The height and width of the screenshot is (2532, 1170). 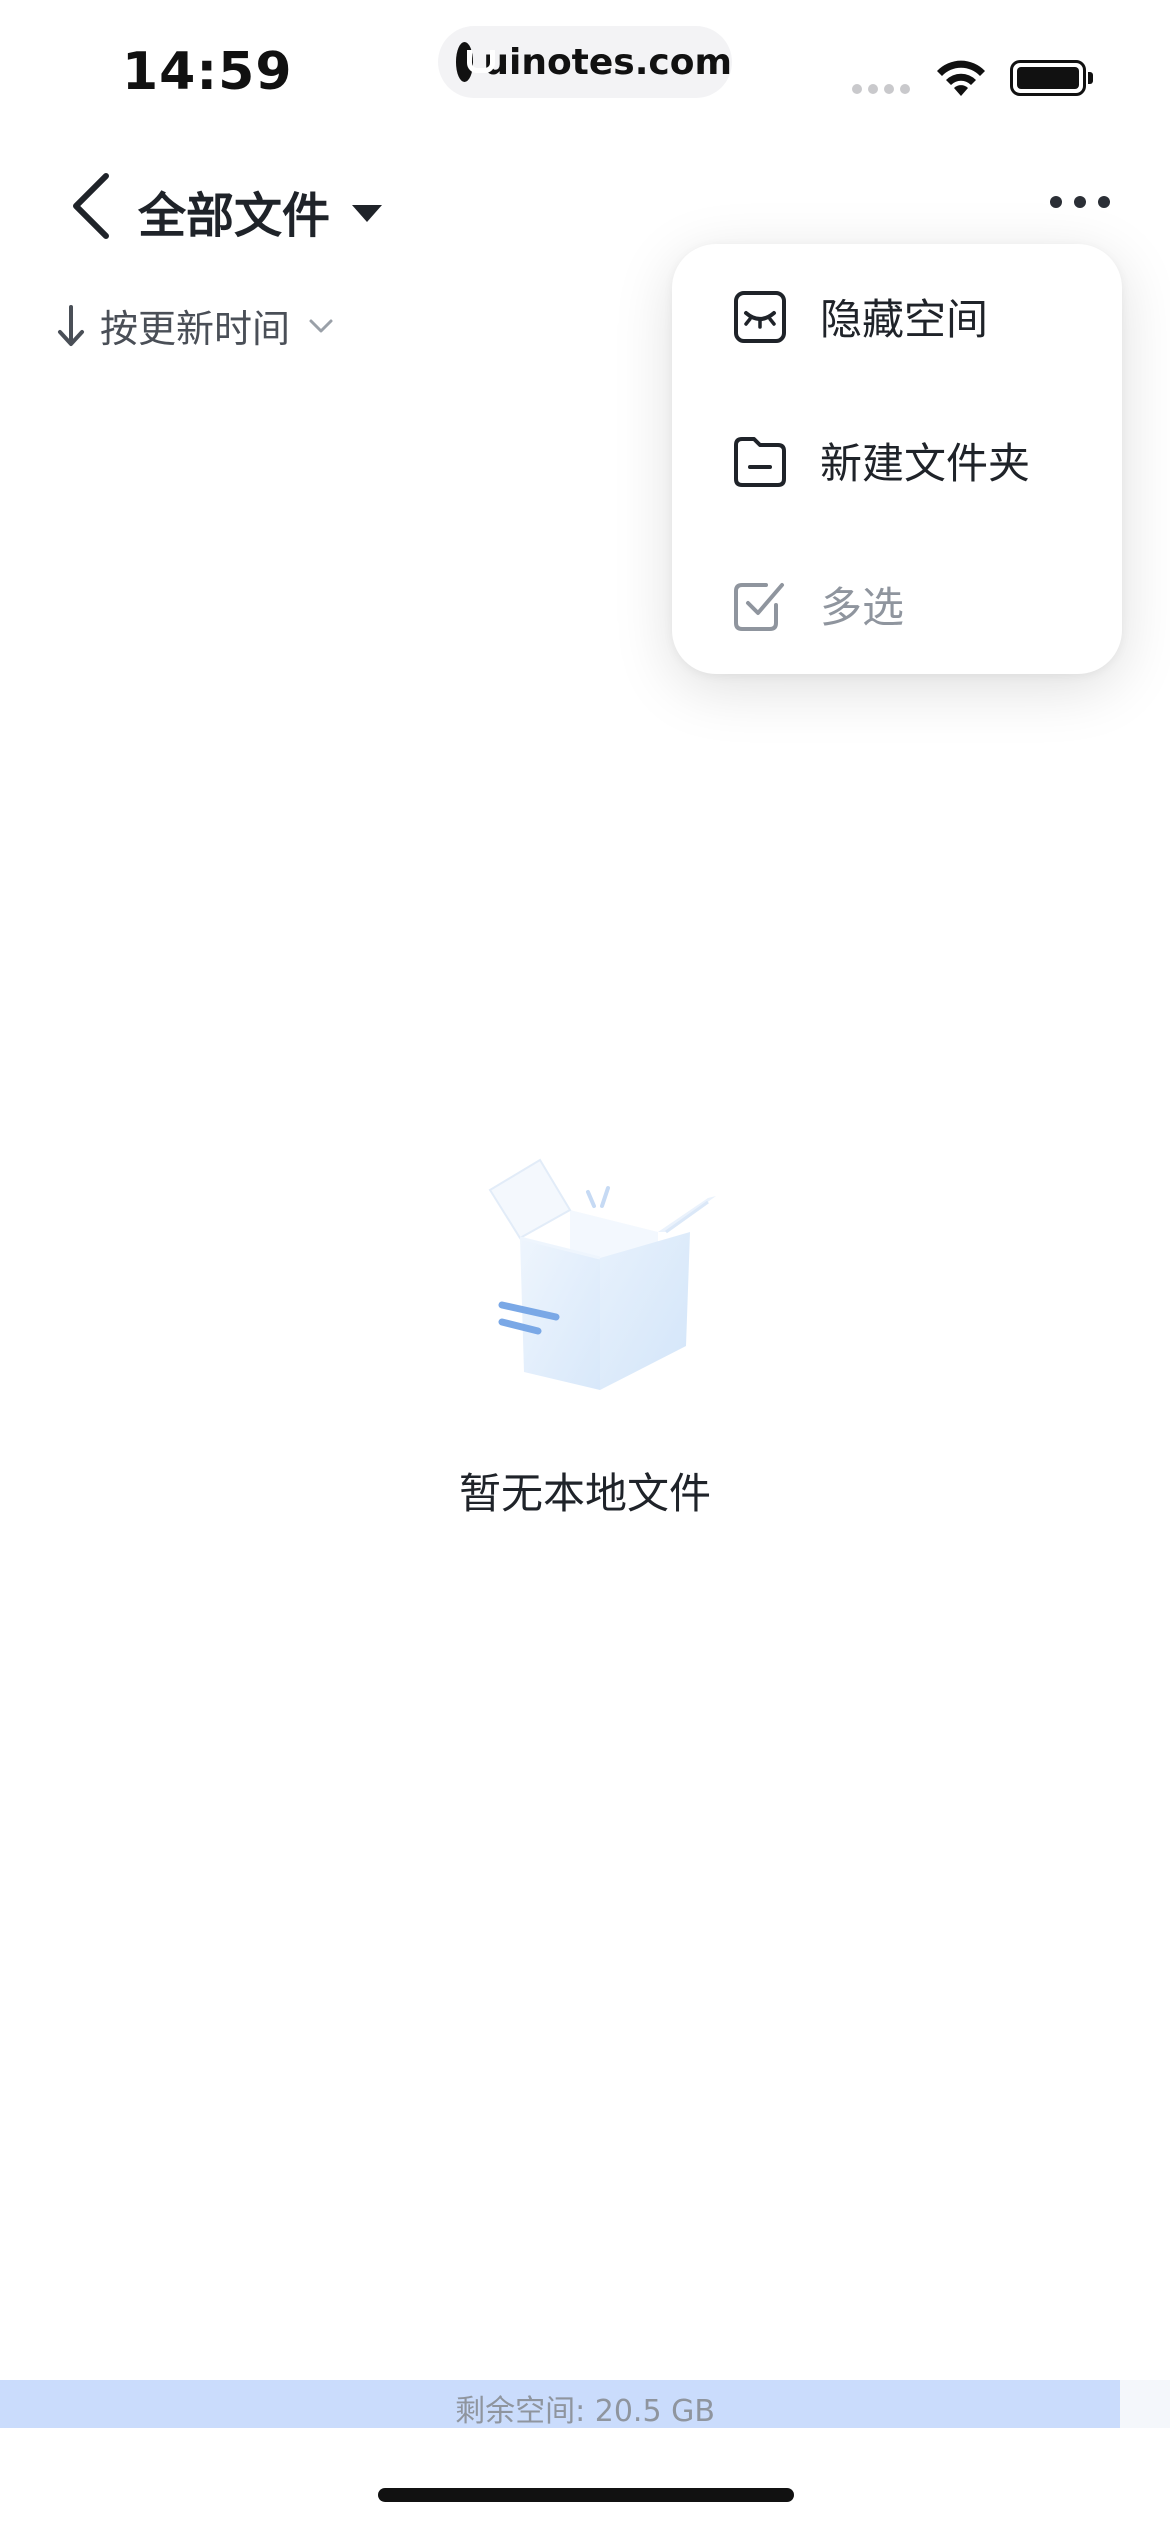 What do you see at coordinates (881, 89) in the screenshot?
I see `signal-icon` at bounding box center [881, 89].